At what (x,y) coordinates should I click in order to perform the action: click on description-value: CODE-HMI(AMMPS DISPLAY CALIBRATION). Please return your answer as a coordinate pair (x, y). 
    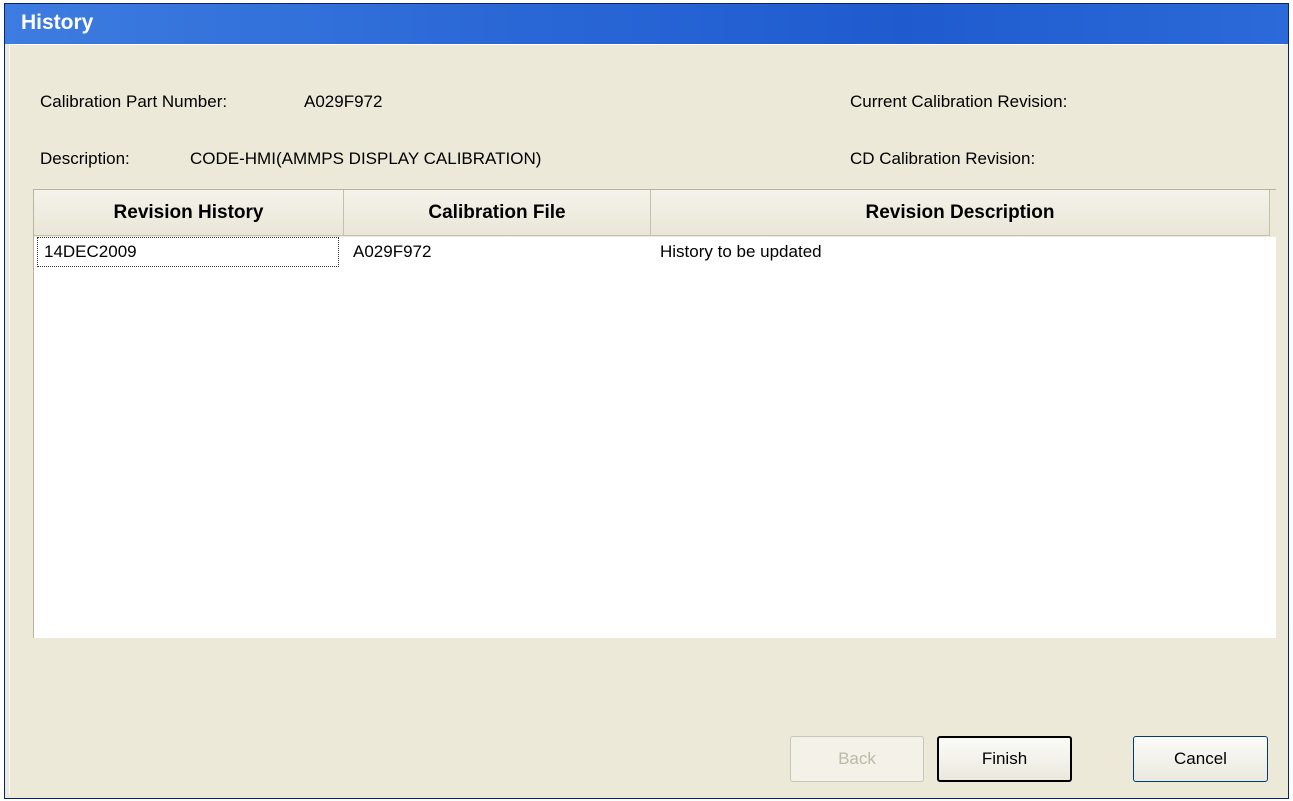
    Looking at the image, I should click on (366, 158).